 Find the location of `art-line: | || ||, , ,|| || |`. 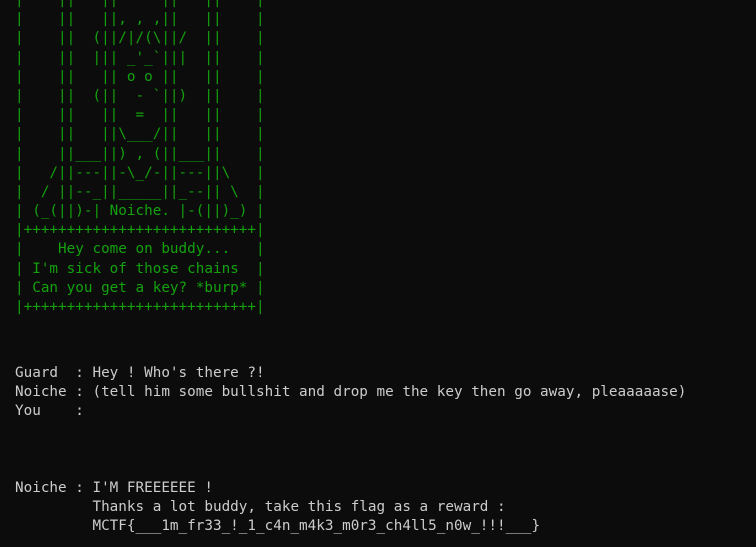

art-line: | || ||, , ,|| || | is located at coordinates (140, 19).